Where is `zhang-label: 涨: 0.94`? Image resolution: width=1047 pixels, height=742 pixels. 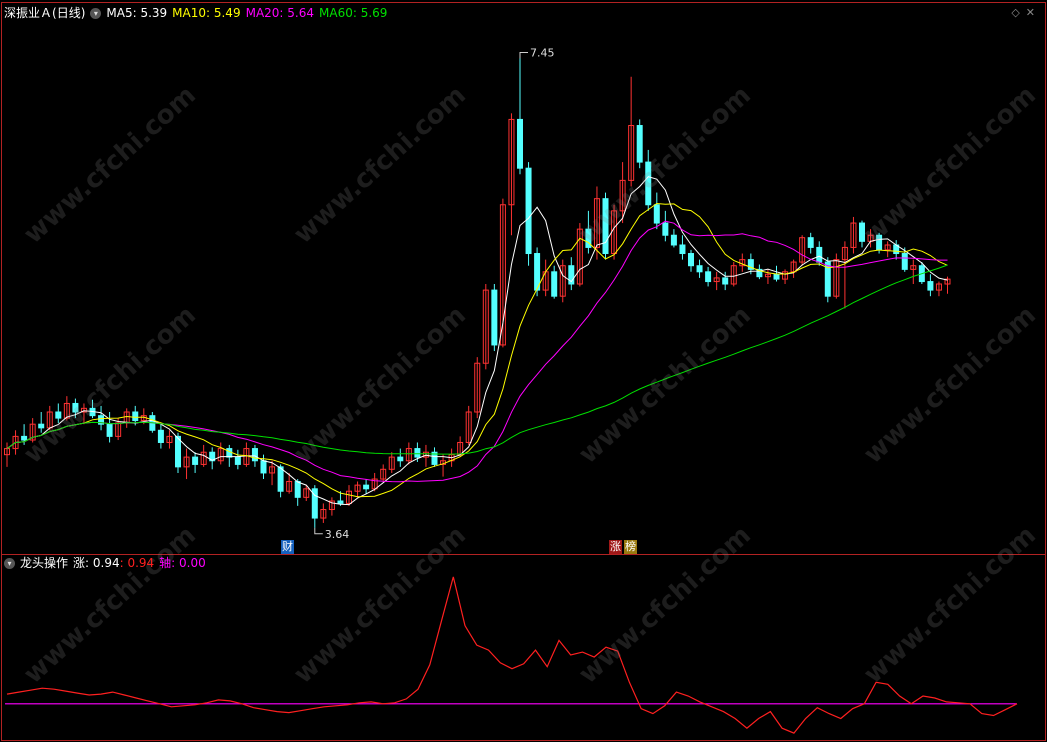
zhang-label: 涨: 0.94 is located at coordinates (96, 563).